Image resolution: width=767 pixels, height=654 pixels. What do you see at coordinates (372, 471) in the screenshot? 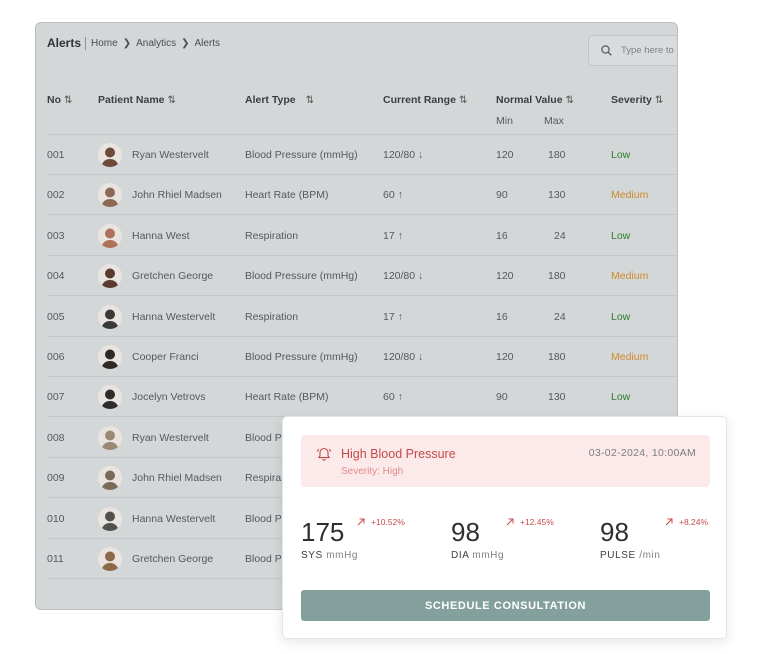
I see `alert-severity: Severity: High` at bounding box center [372, 471].